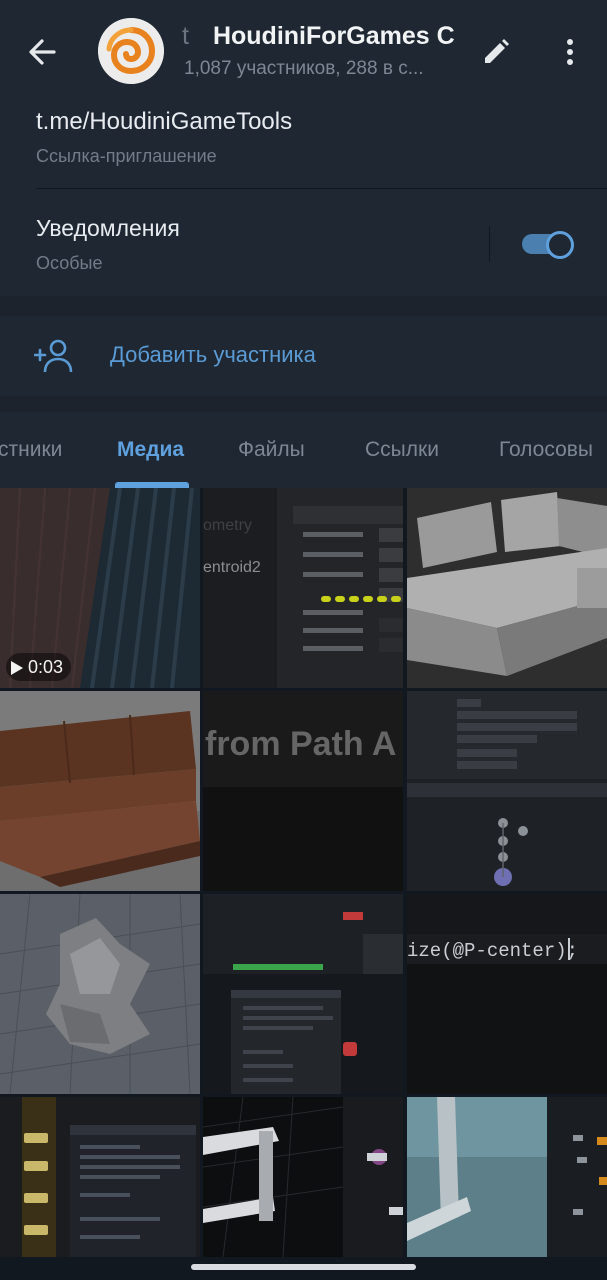  Describe the element at coordinates (131, 51) in the screenshot. I see `group-avatar` at that location.